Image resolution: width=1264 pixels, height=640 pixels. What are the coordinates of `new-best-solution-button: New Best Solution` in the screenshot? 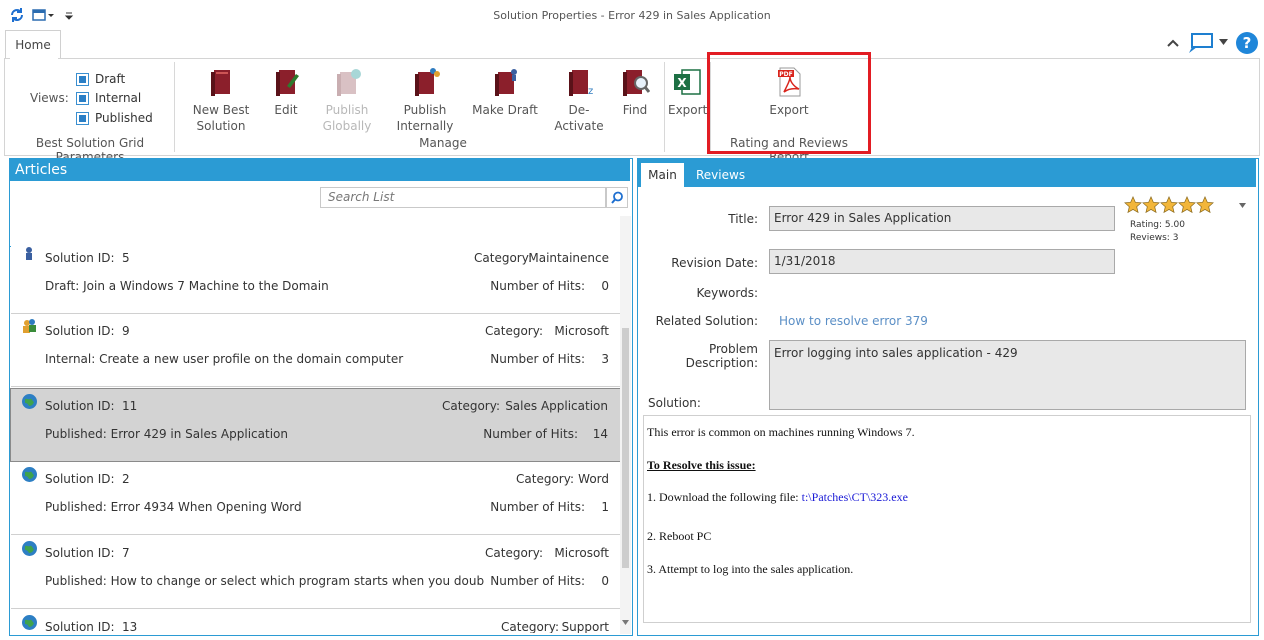 It's located at (221, 98).